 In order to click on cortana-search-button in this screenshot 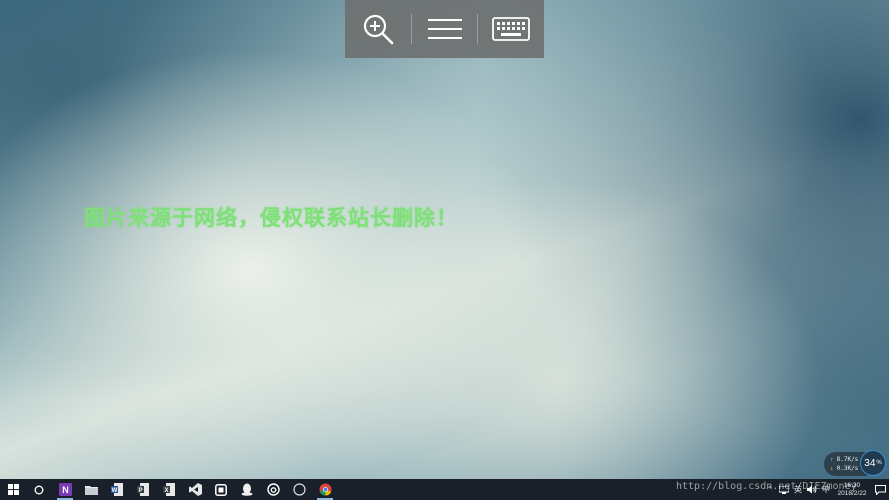, I will do `click(39, 489)`.